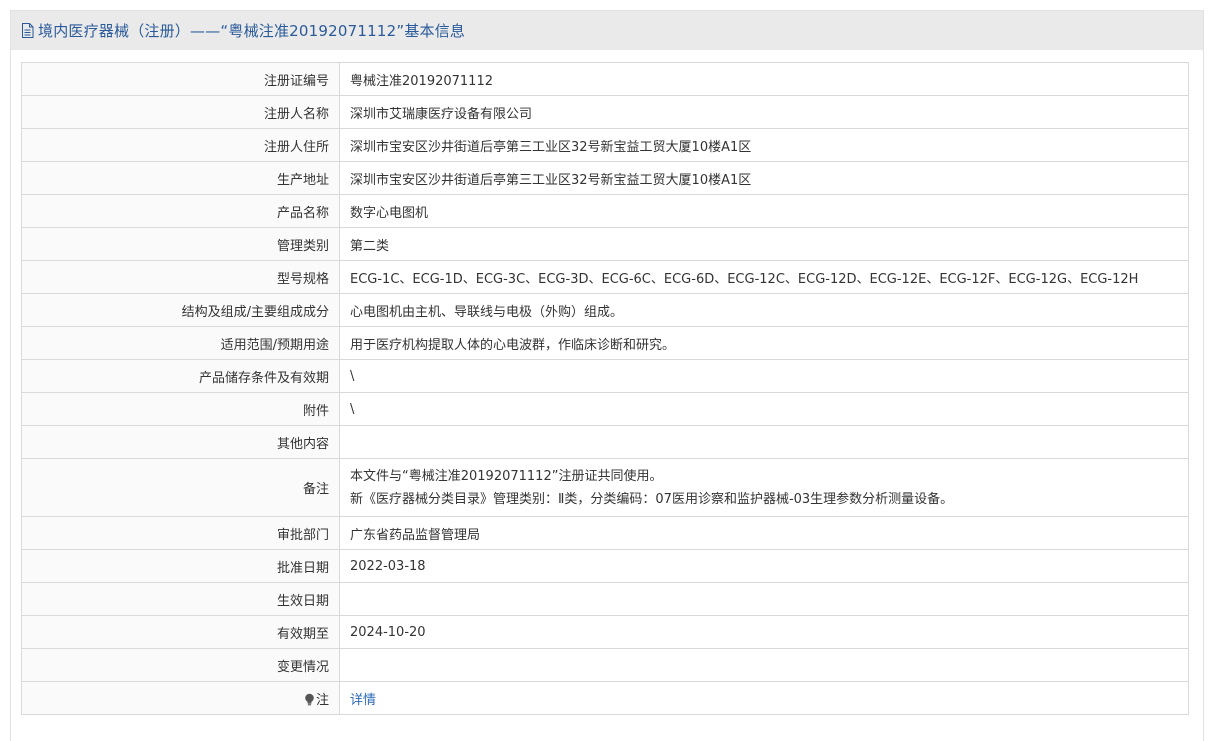 Image resolution: width=1224 pixels, height=741 pixels. I want to click on lightbulb-icon, so click(309, 699).